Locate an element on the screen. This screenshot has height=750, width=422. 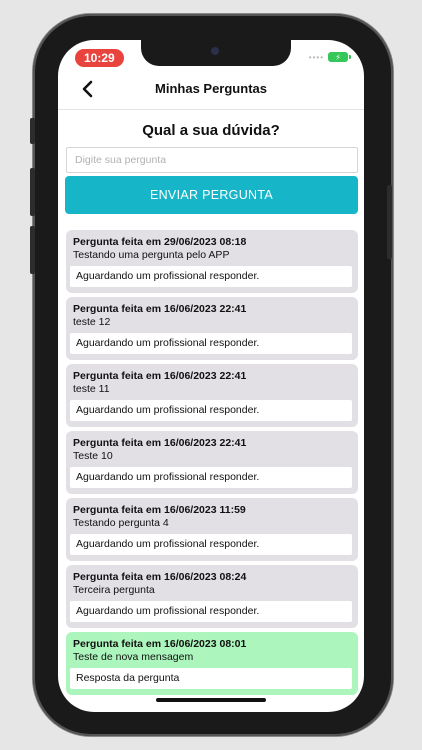
signal-dots-icon: •••• is located at coordinates (316, 57).